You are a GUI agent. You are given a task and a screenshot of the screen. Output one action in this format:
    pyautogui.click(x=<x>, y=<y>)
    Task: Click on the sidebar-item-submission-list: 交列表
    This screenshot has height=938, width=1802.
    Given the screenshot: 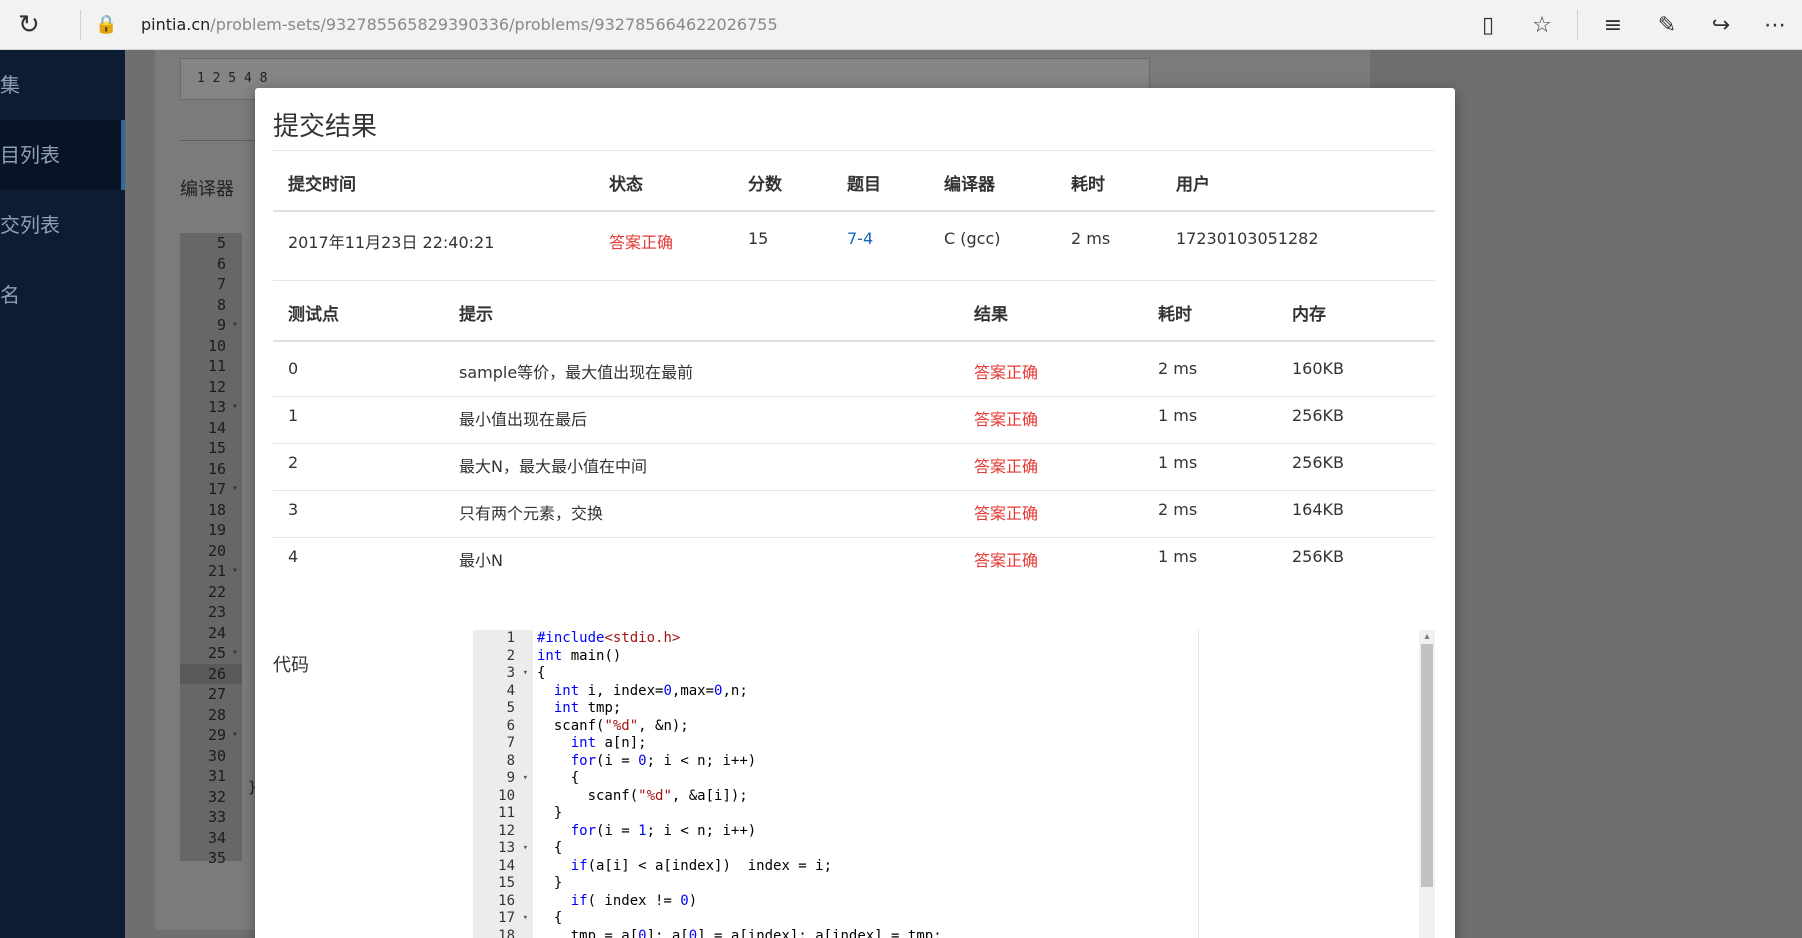 What is the action you would take?
    pyautogui.click(x=62, y=225)
    